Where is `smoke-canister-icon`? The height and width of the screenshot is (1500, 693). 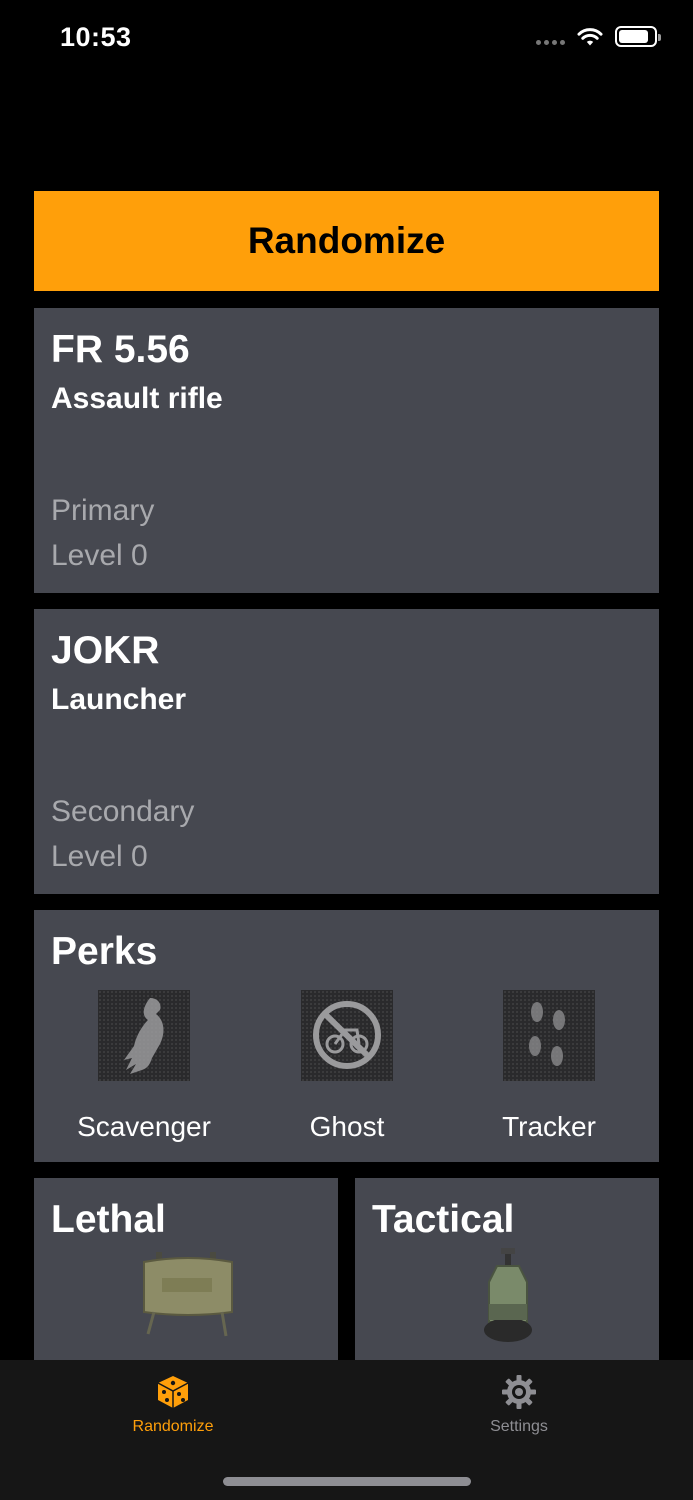
smoke-canister-icon is located at coordinates (508, 1295).